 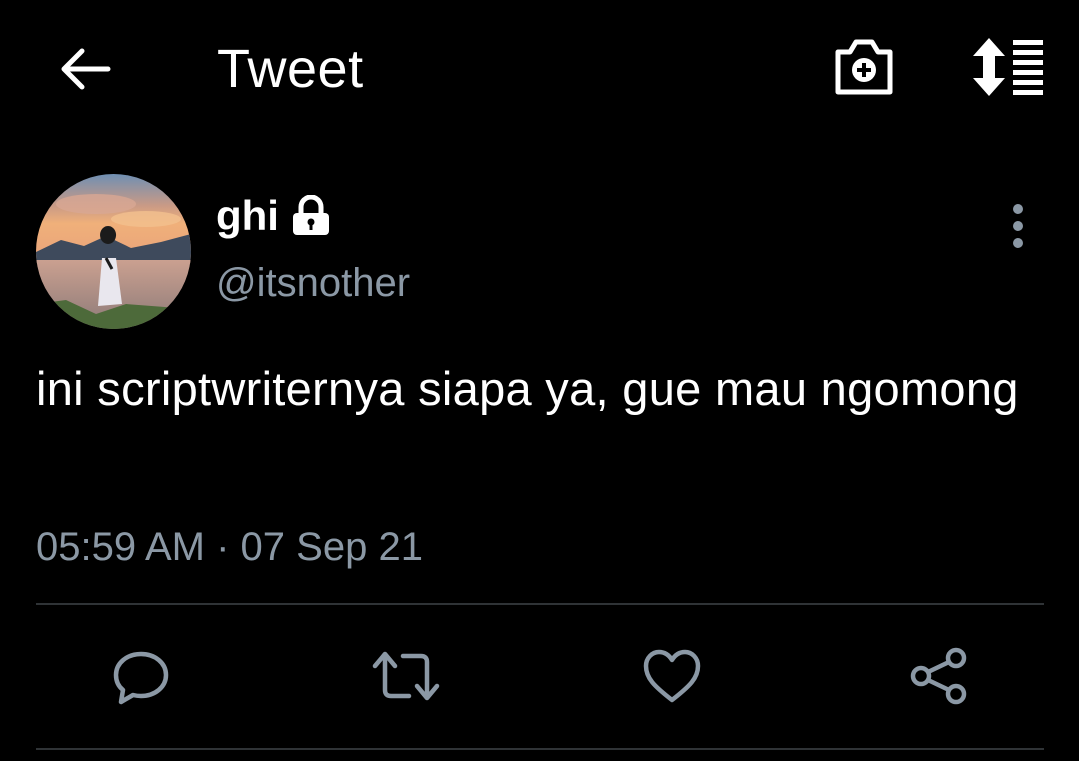 I want to click on more-vertical-icon, so click(x=1018, y=226).